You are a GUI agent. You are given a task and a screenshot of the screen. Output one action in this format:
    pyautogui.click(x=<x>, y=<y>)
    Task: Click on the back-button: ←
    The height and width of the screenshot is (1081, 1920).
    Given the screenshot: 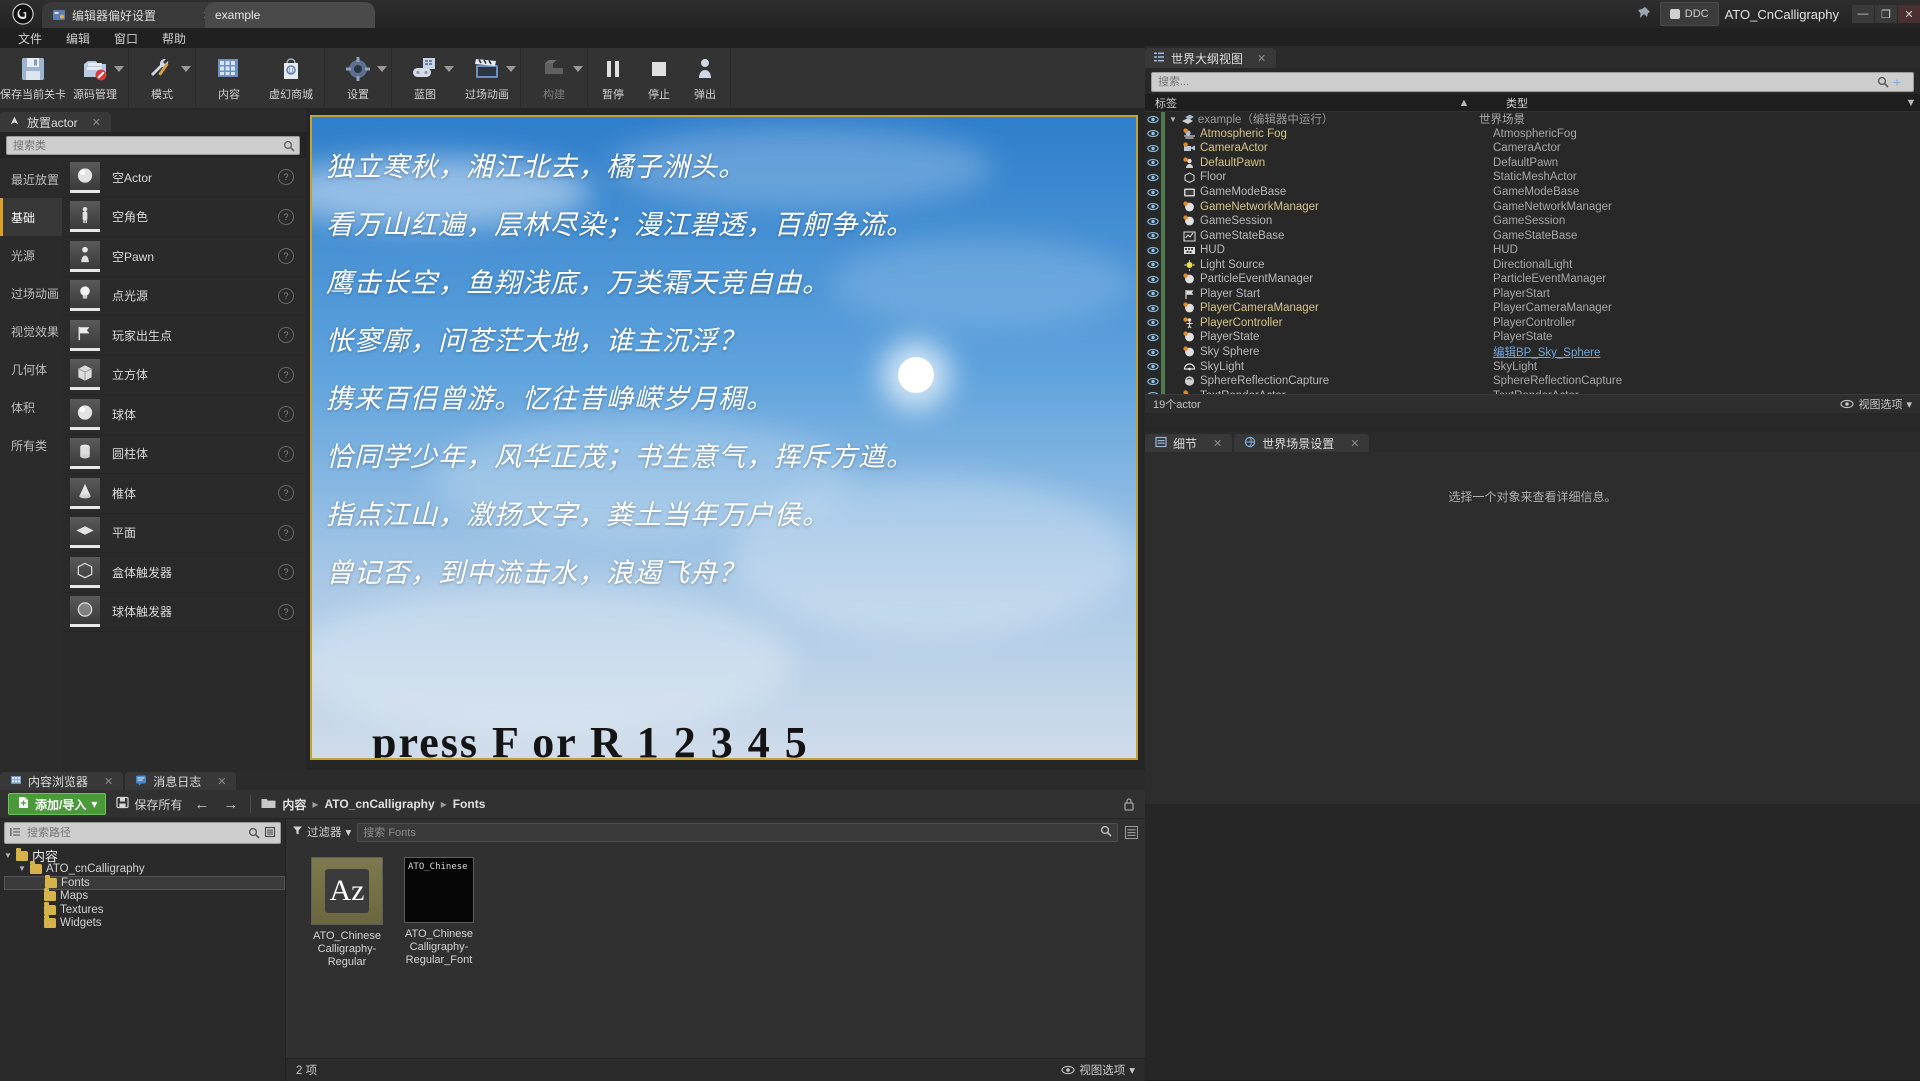 What is the action you would take?
    pyautogui.click(x=201, y=804)
    